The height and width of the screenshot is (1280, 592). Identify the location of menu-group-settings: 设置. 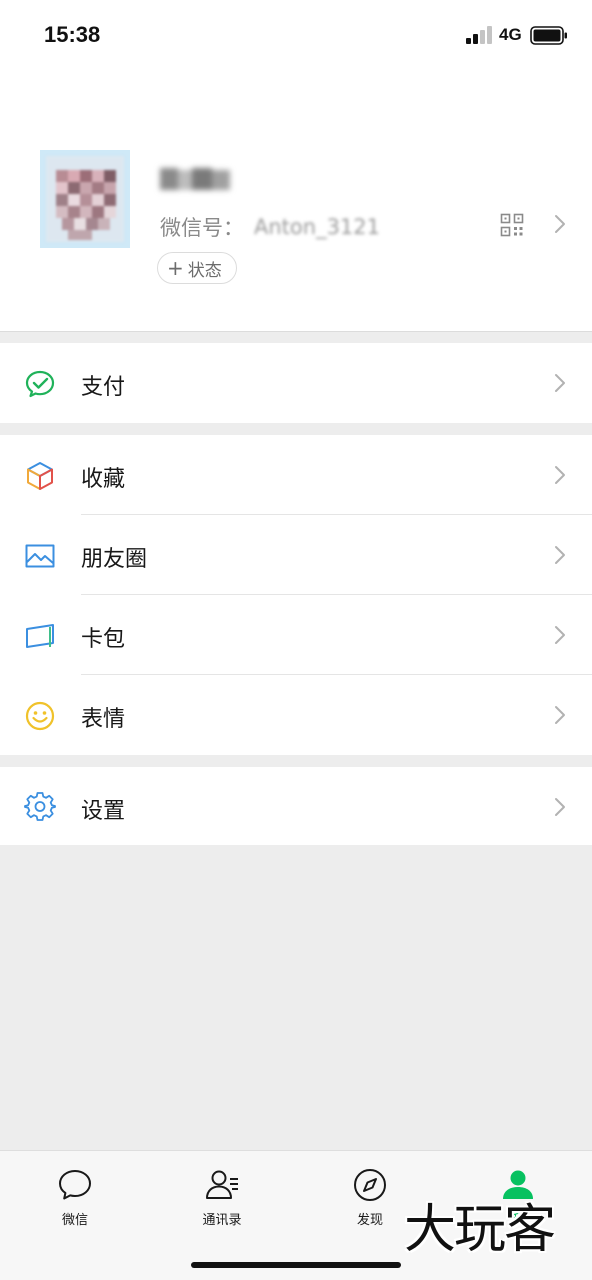
(296, 806).